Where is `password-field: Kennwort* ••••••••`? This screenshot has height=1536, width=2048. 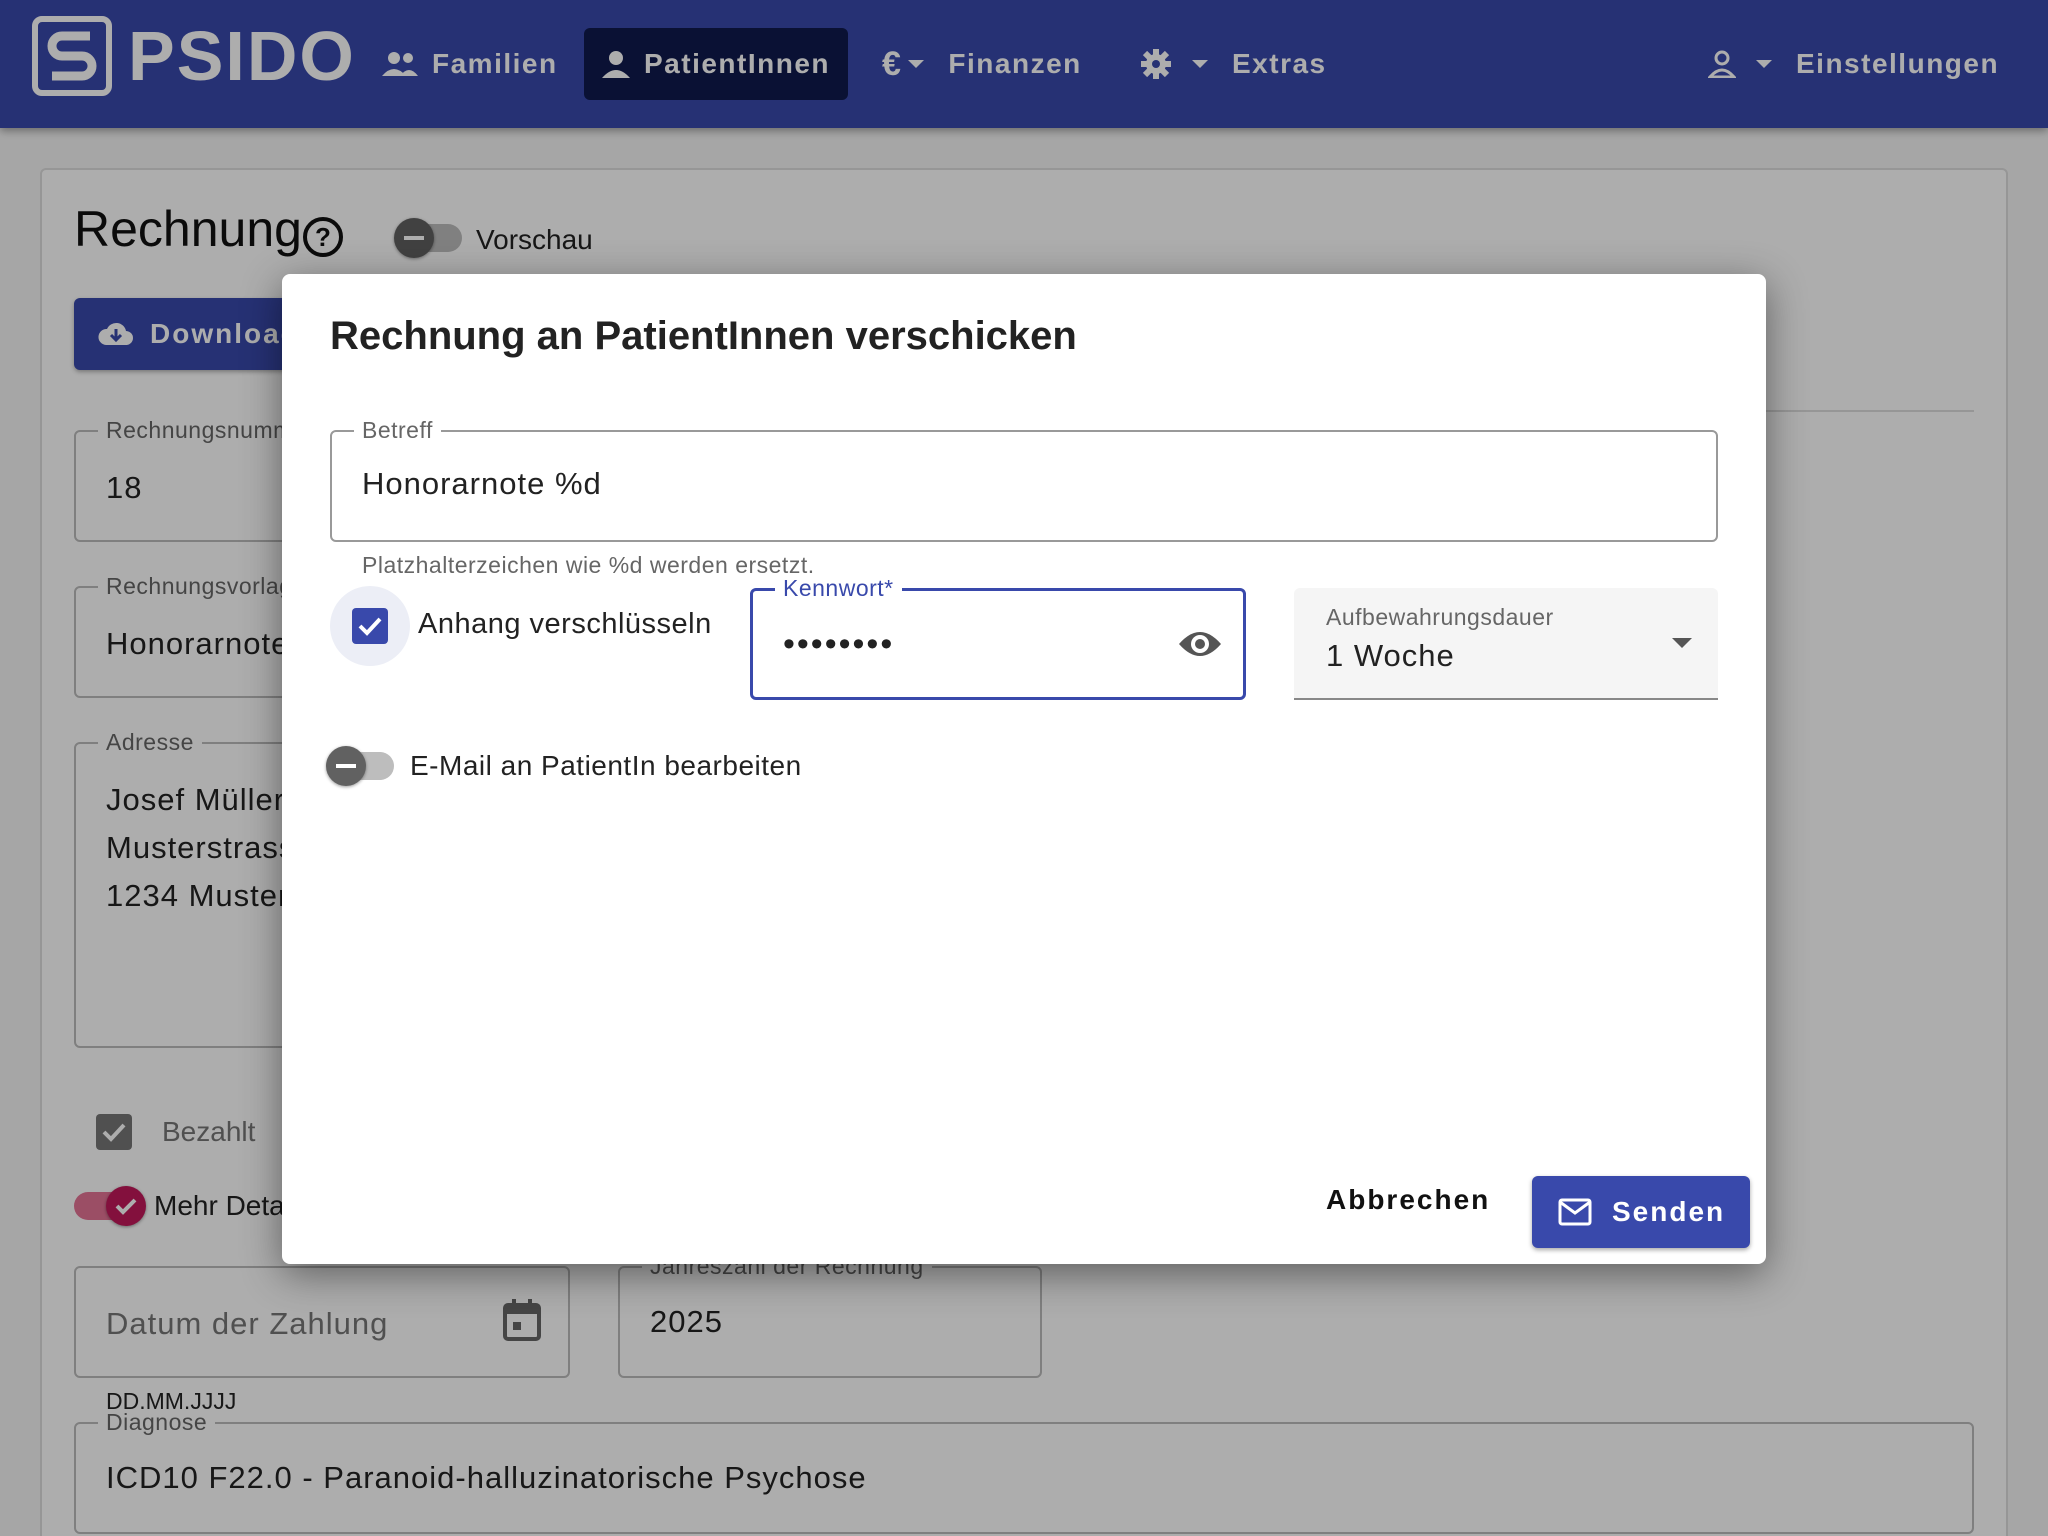 password-field: Kennwort* •••••••• is located at coordinates (998, 637).